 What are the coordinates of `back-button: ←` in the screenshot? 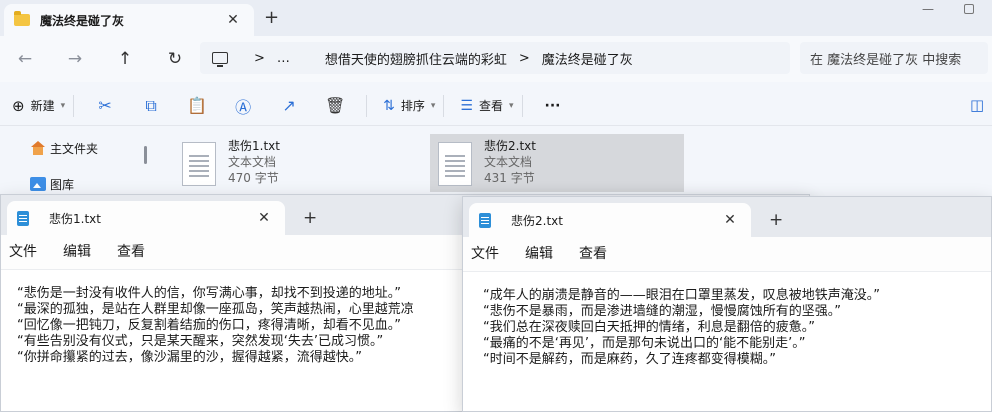 It's located at (25, 59).